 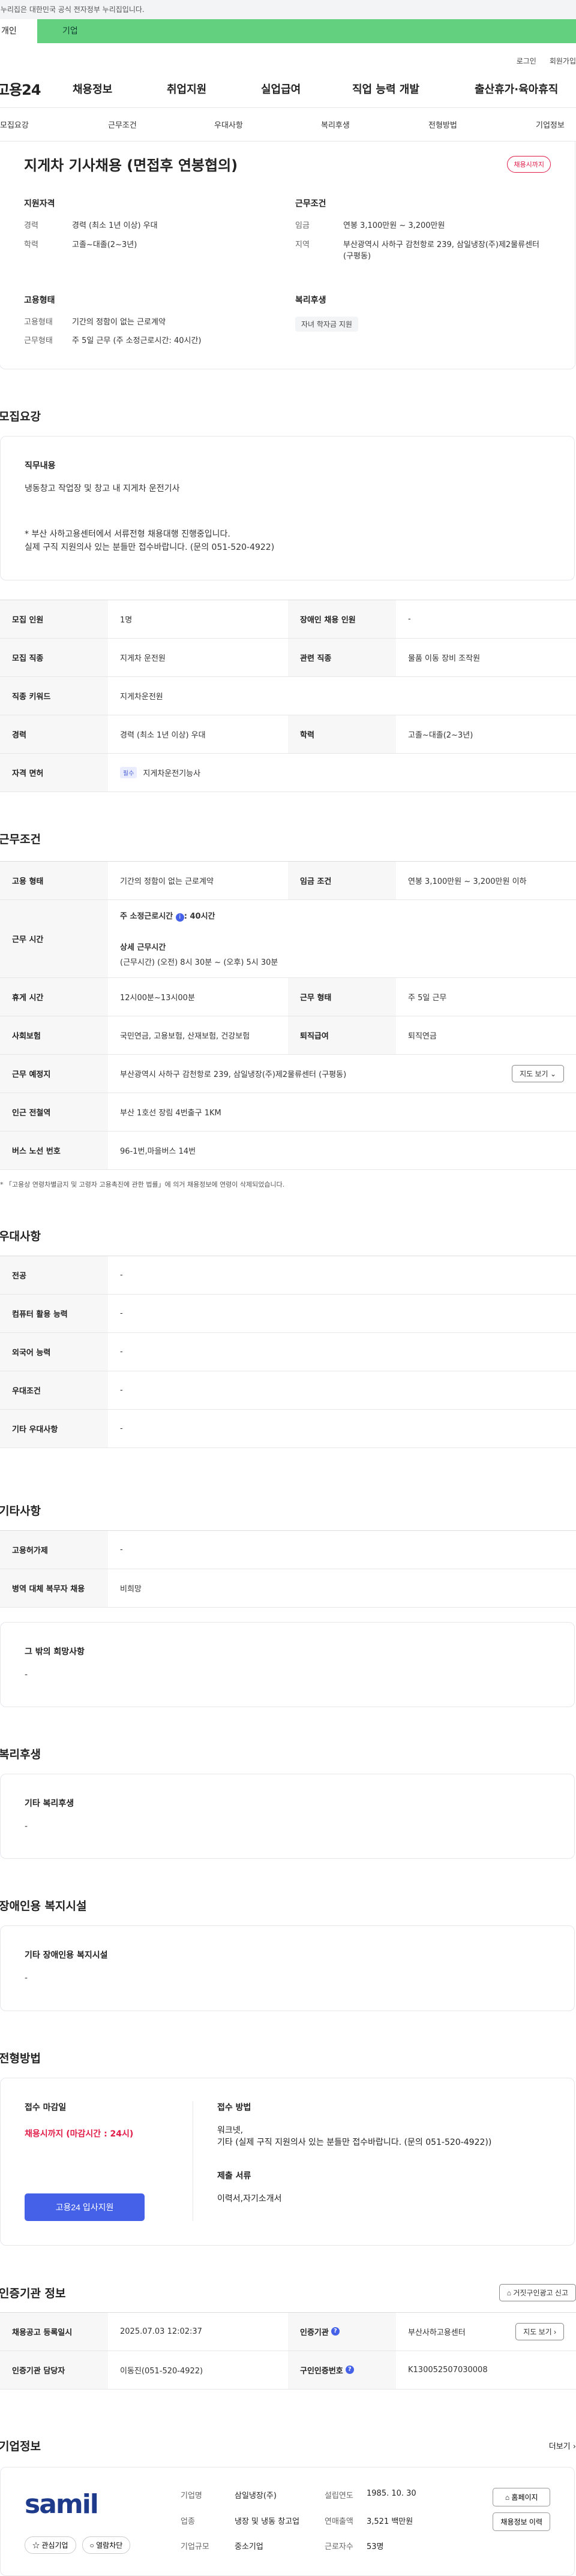 I want to click on place-value: 부산광역시 사하구 감천항로 239, 삼일냉장(주)제2물류센터 (구평동), so click(x=233, y=1074).